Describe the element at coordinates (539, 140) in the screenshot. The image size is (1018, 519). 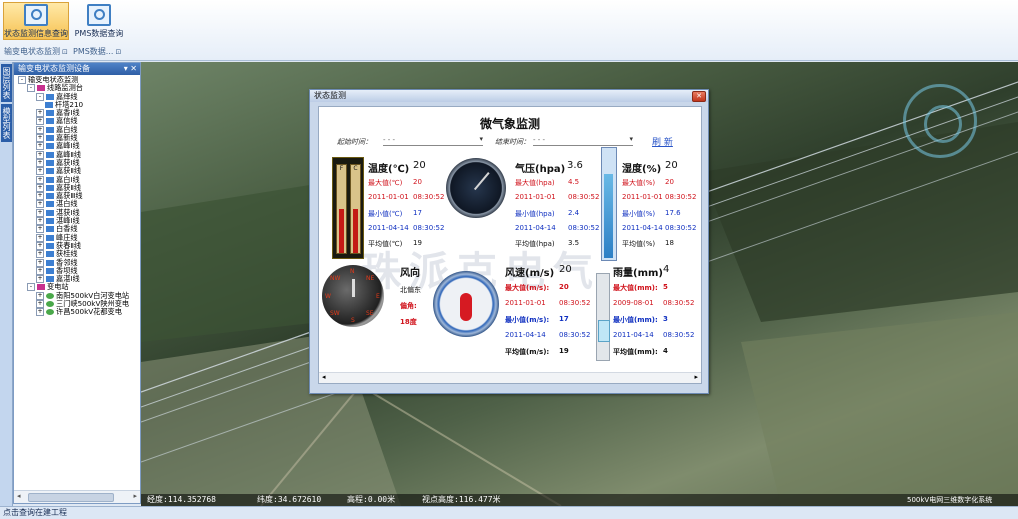
I see `end-time-value: - - -` at that location.